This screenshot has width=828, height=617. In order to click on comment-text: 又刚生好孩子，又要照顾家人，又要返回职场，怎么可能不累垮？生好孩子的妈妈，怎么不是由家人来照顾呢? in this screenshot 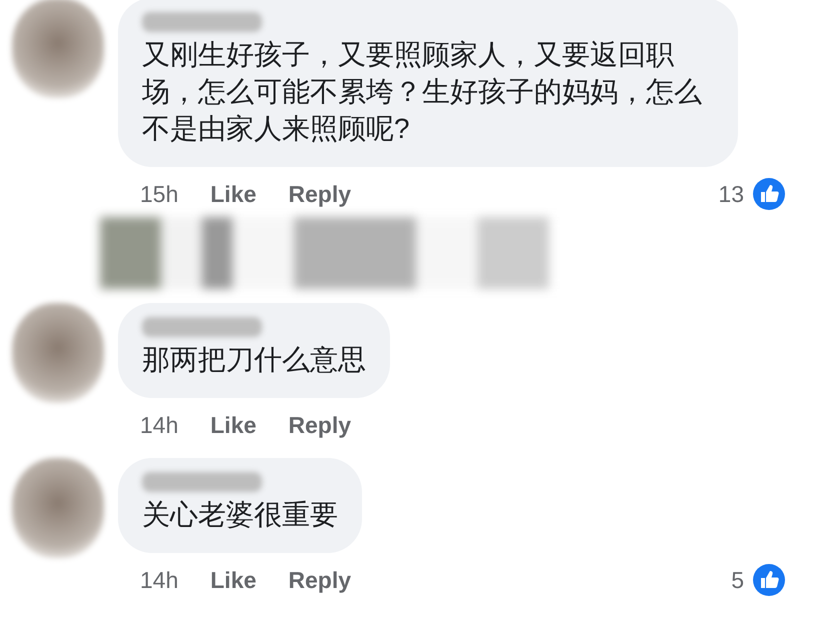, I will do `click(422, 92)`.